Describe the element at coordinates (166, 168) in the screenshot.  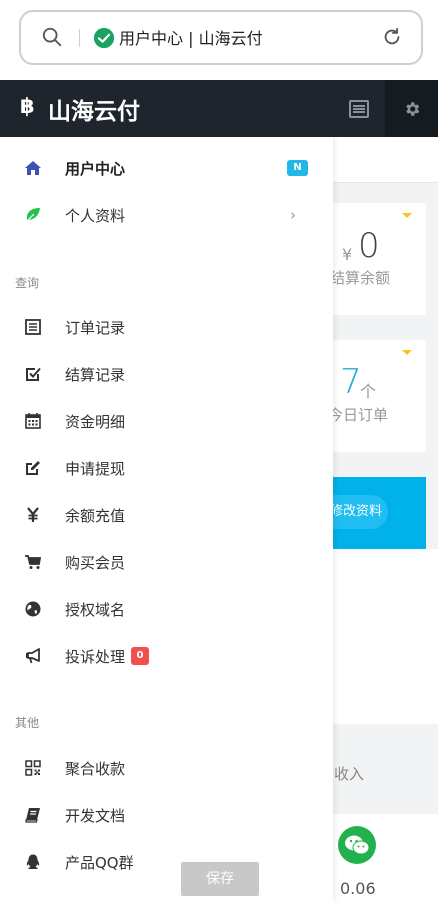
I see `sidebar-item-user-center: 用户中心 N` at that location.